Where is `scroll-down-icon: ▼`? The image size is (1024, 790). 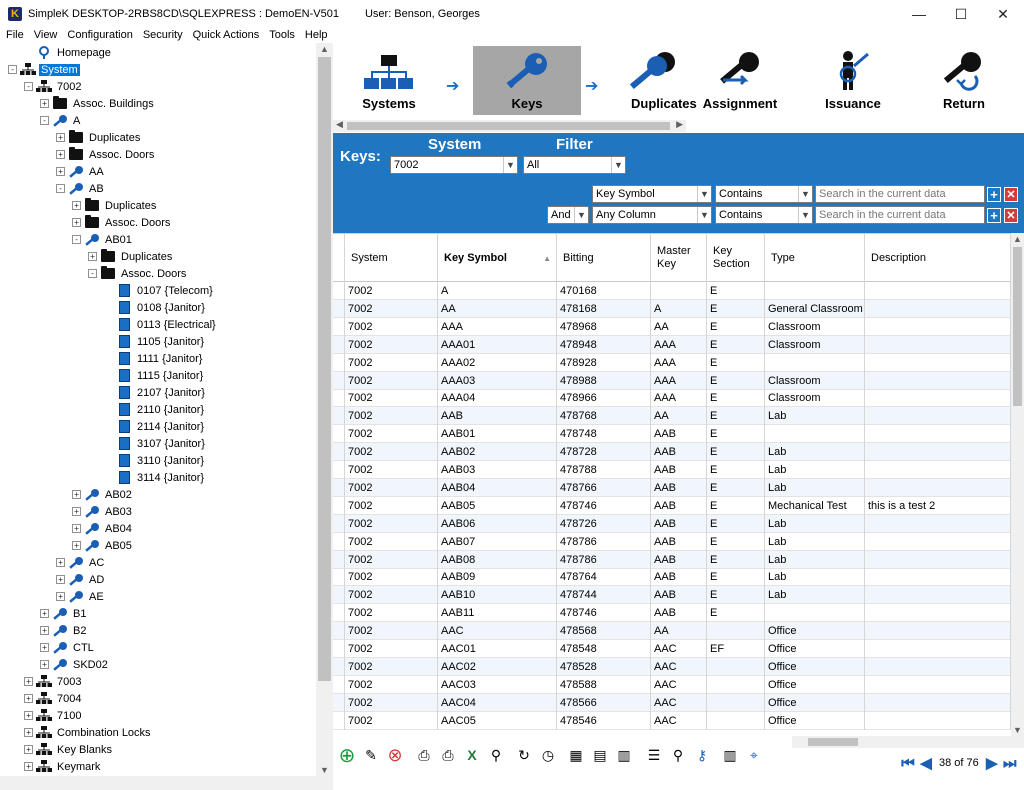 scroll-down-icon: ▼ is located at coordinates (324, 770).